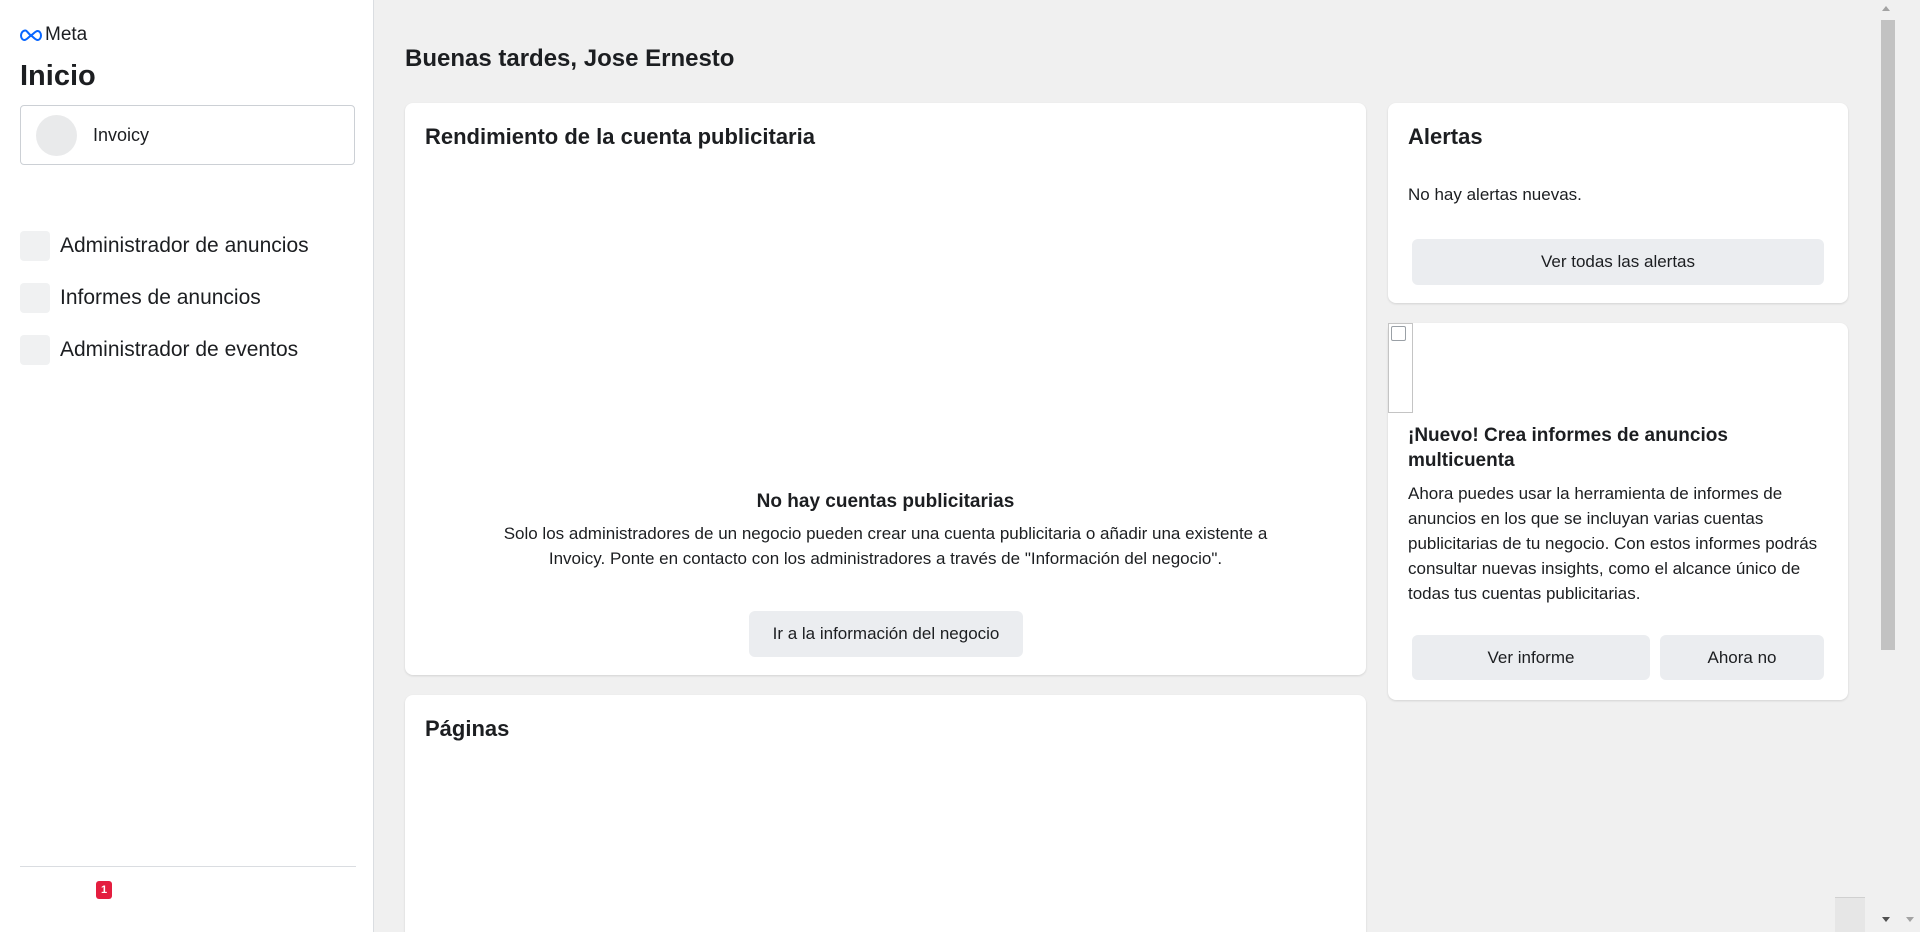 This screenshot has width=1920, height=932. I want to click on meta-logo-text: Meta, so click(66, 34).